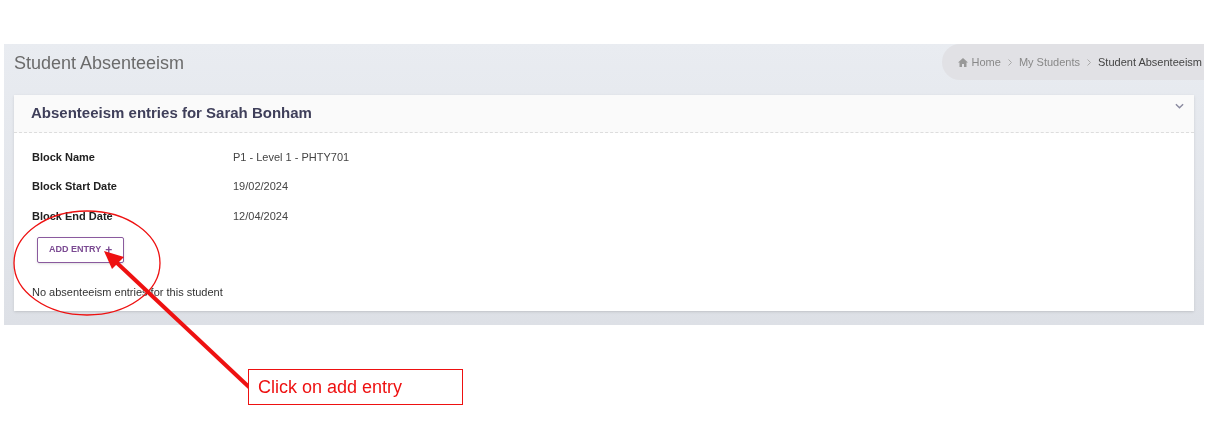 The height and width of the screenshot is (428, 1209). What do you see at coordinates (261, 216) in the screenshot?
I see `field-value: 12/04/2024` at bounding box center [261, 216].